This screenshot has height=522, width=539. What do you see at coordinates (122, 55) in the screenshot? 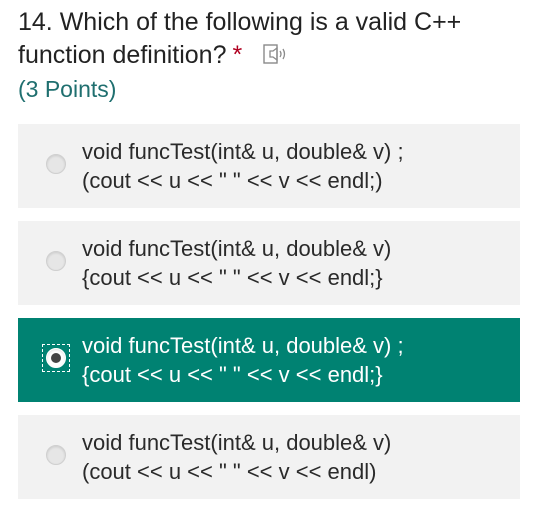
I see `question-title-line-2: function definition?` at bounding box center [122, 55].